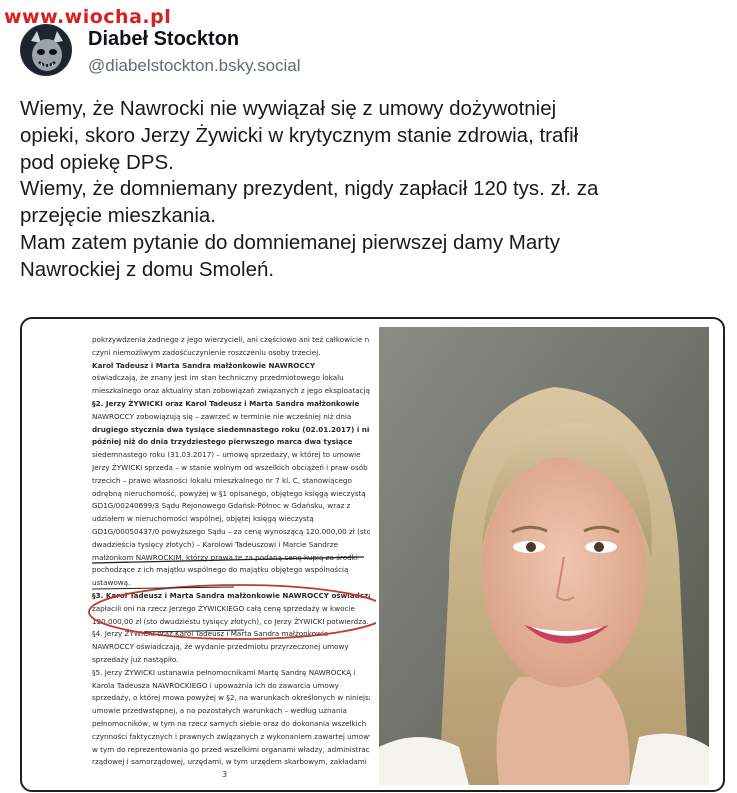 The width and height of the screenshot is (737, 793). What do you see at coordinates (225, 774) in the screenshot?
I see `document-page-number: 3` at bounding box center [225, 774].